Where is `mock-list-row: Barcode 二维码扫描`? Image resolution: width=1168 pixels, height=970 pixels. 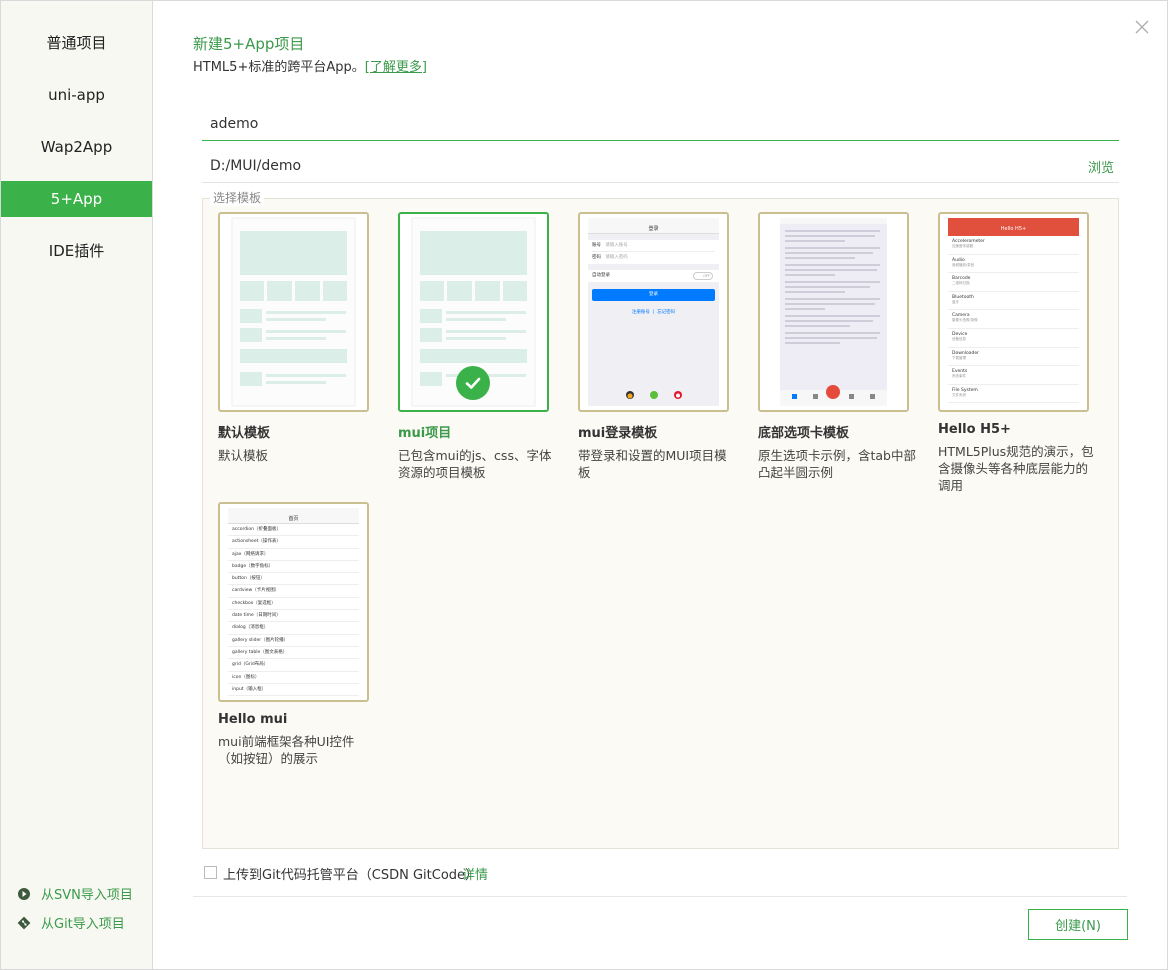 mock-list-row: Barcode 二维码扫描 is located at coordinates (1013, 282).